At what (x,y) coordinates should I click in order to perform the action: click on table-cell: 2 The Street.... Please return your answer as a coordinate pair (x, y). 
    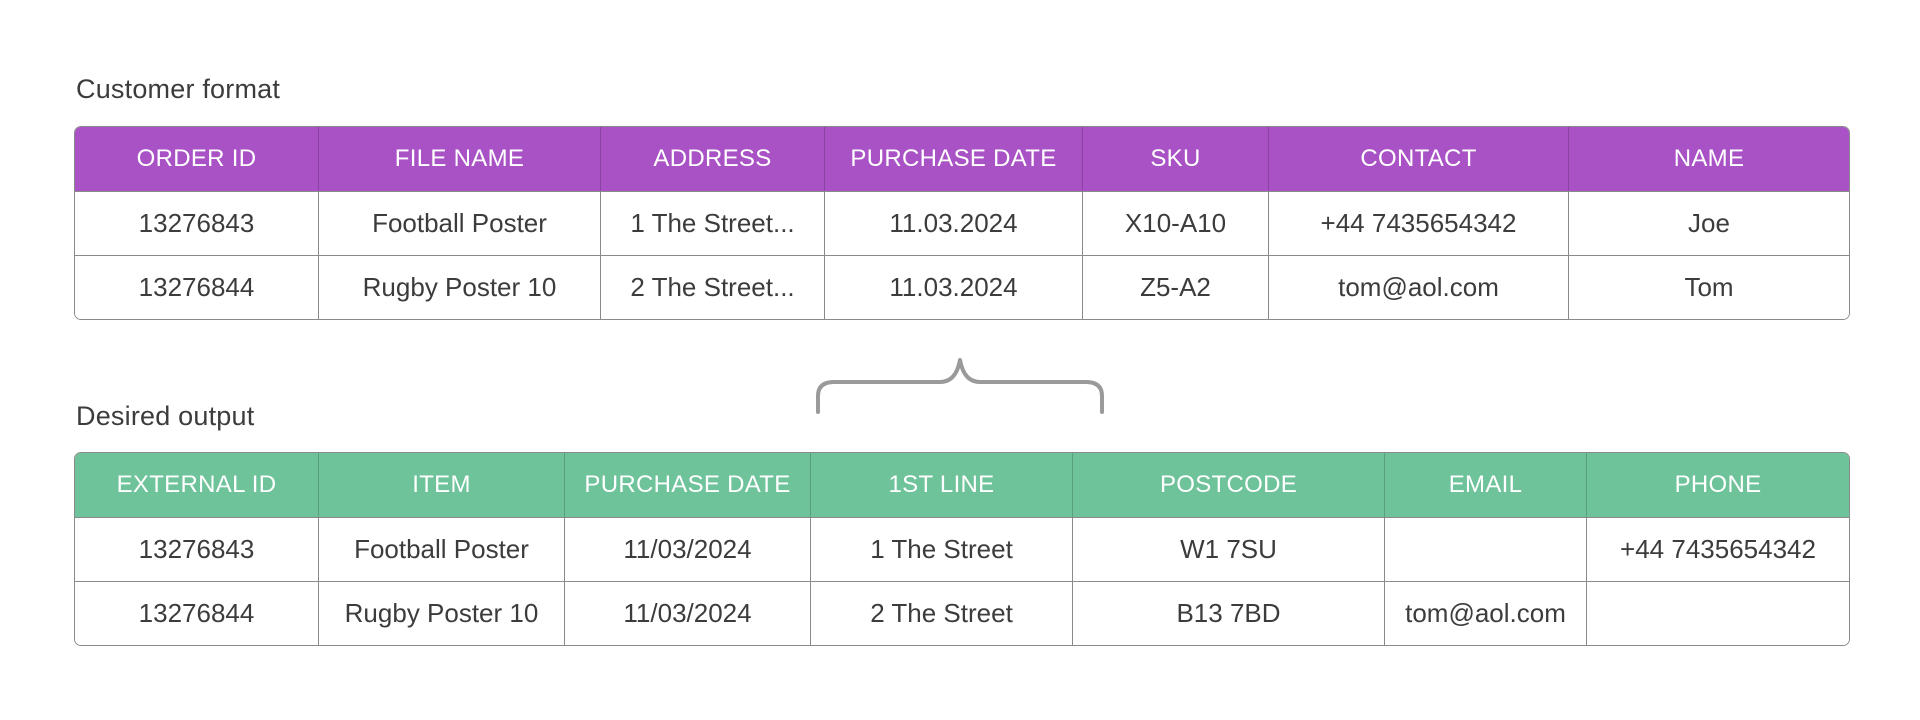
    Looking at the image, I should click on (713, 287).